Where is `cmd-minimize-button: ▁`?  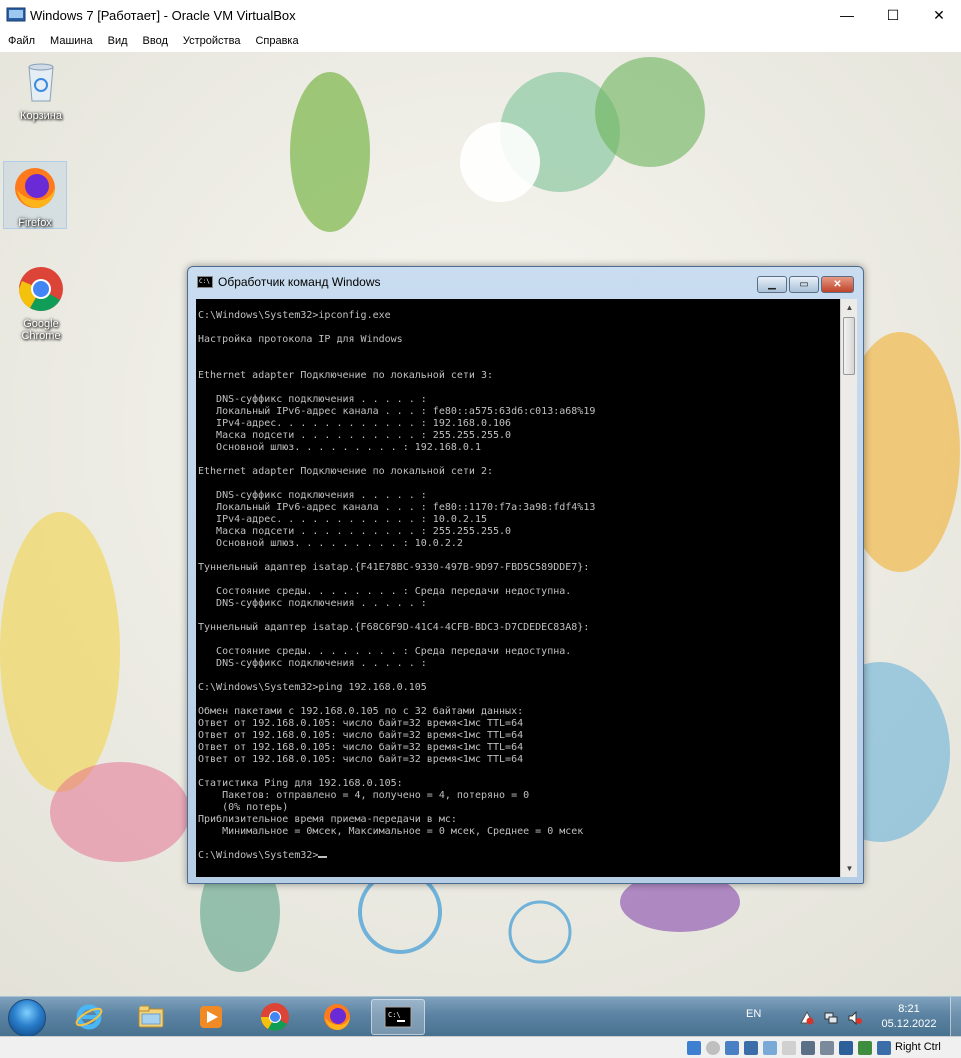
cmd-minimize-button: ▁ is located at coordinates (772, 284).